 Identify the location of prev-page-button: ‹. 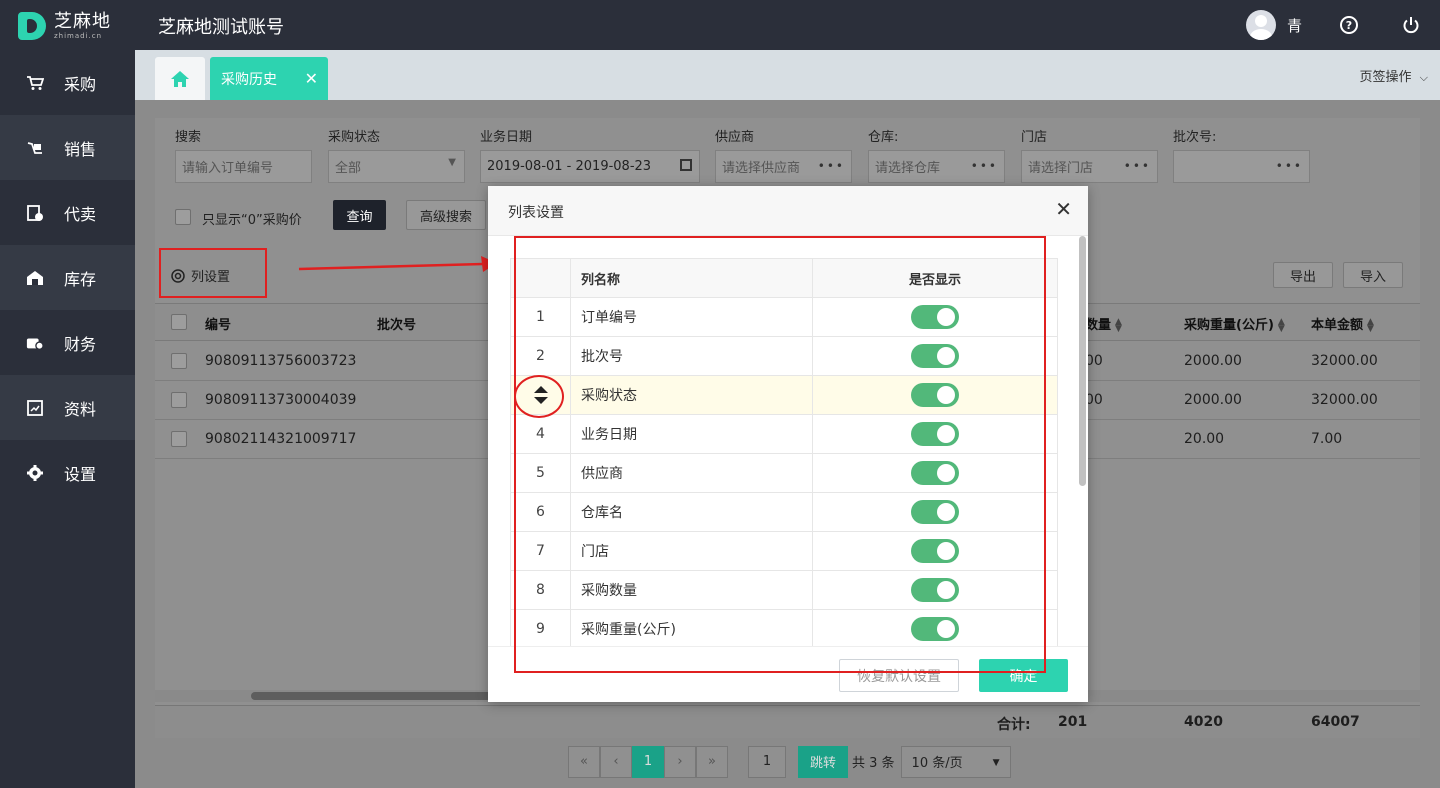
(616, 761).